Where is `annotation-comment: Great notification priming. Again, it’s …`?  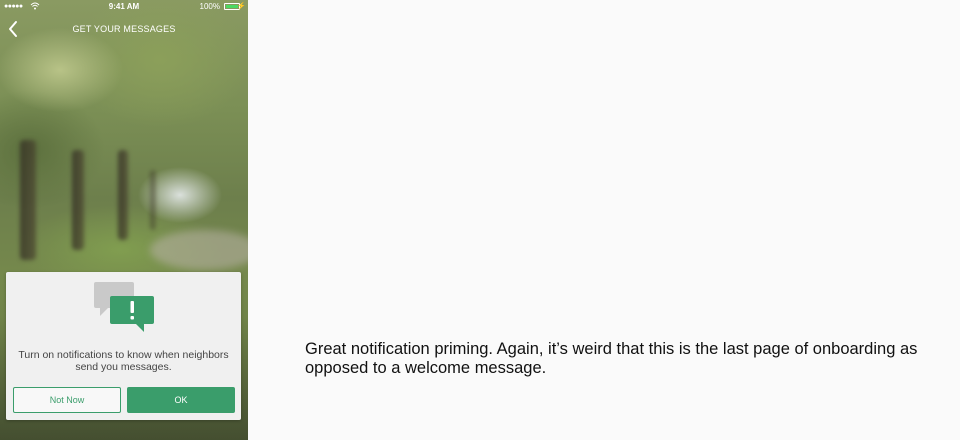
annotation-comment: Great notification priming. Again, it’s … is located at coordinates (611, 358).